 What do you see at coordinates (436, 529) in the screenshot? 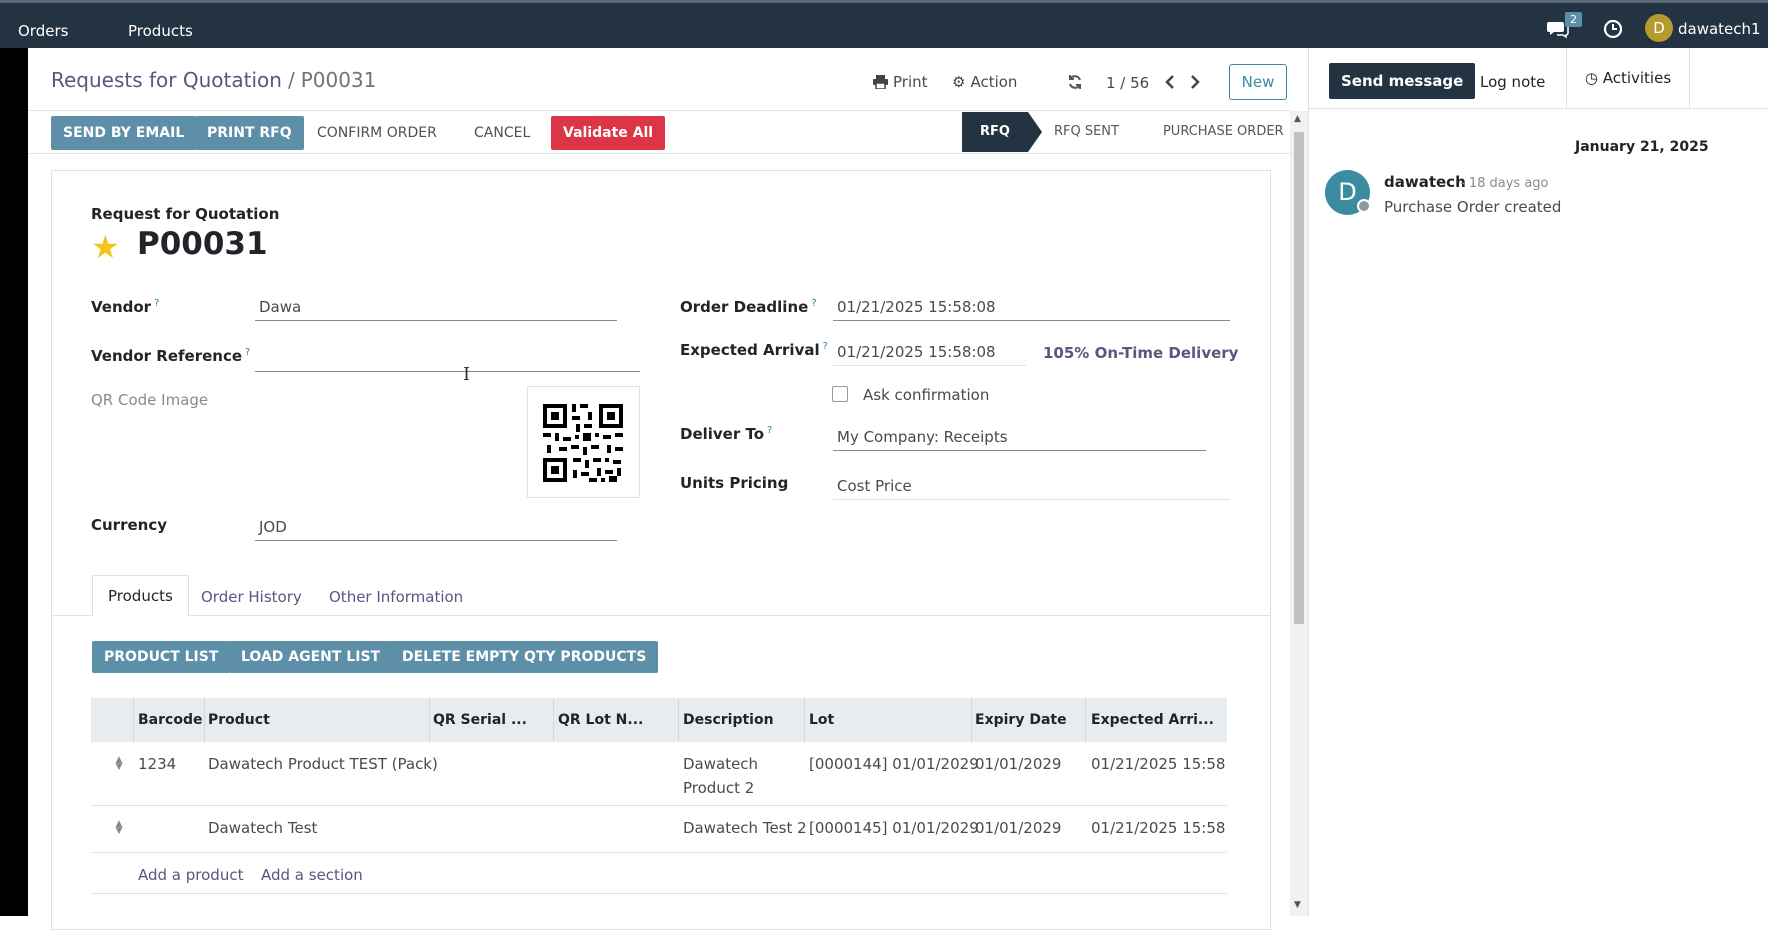
I see `currency-field: JOD` at bounding box center [436, 529].